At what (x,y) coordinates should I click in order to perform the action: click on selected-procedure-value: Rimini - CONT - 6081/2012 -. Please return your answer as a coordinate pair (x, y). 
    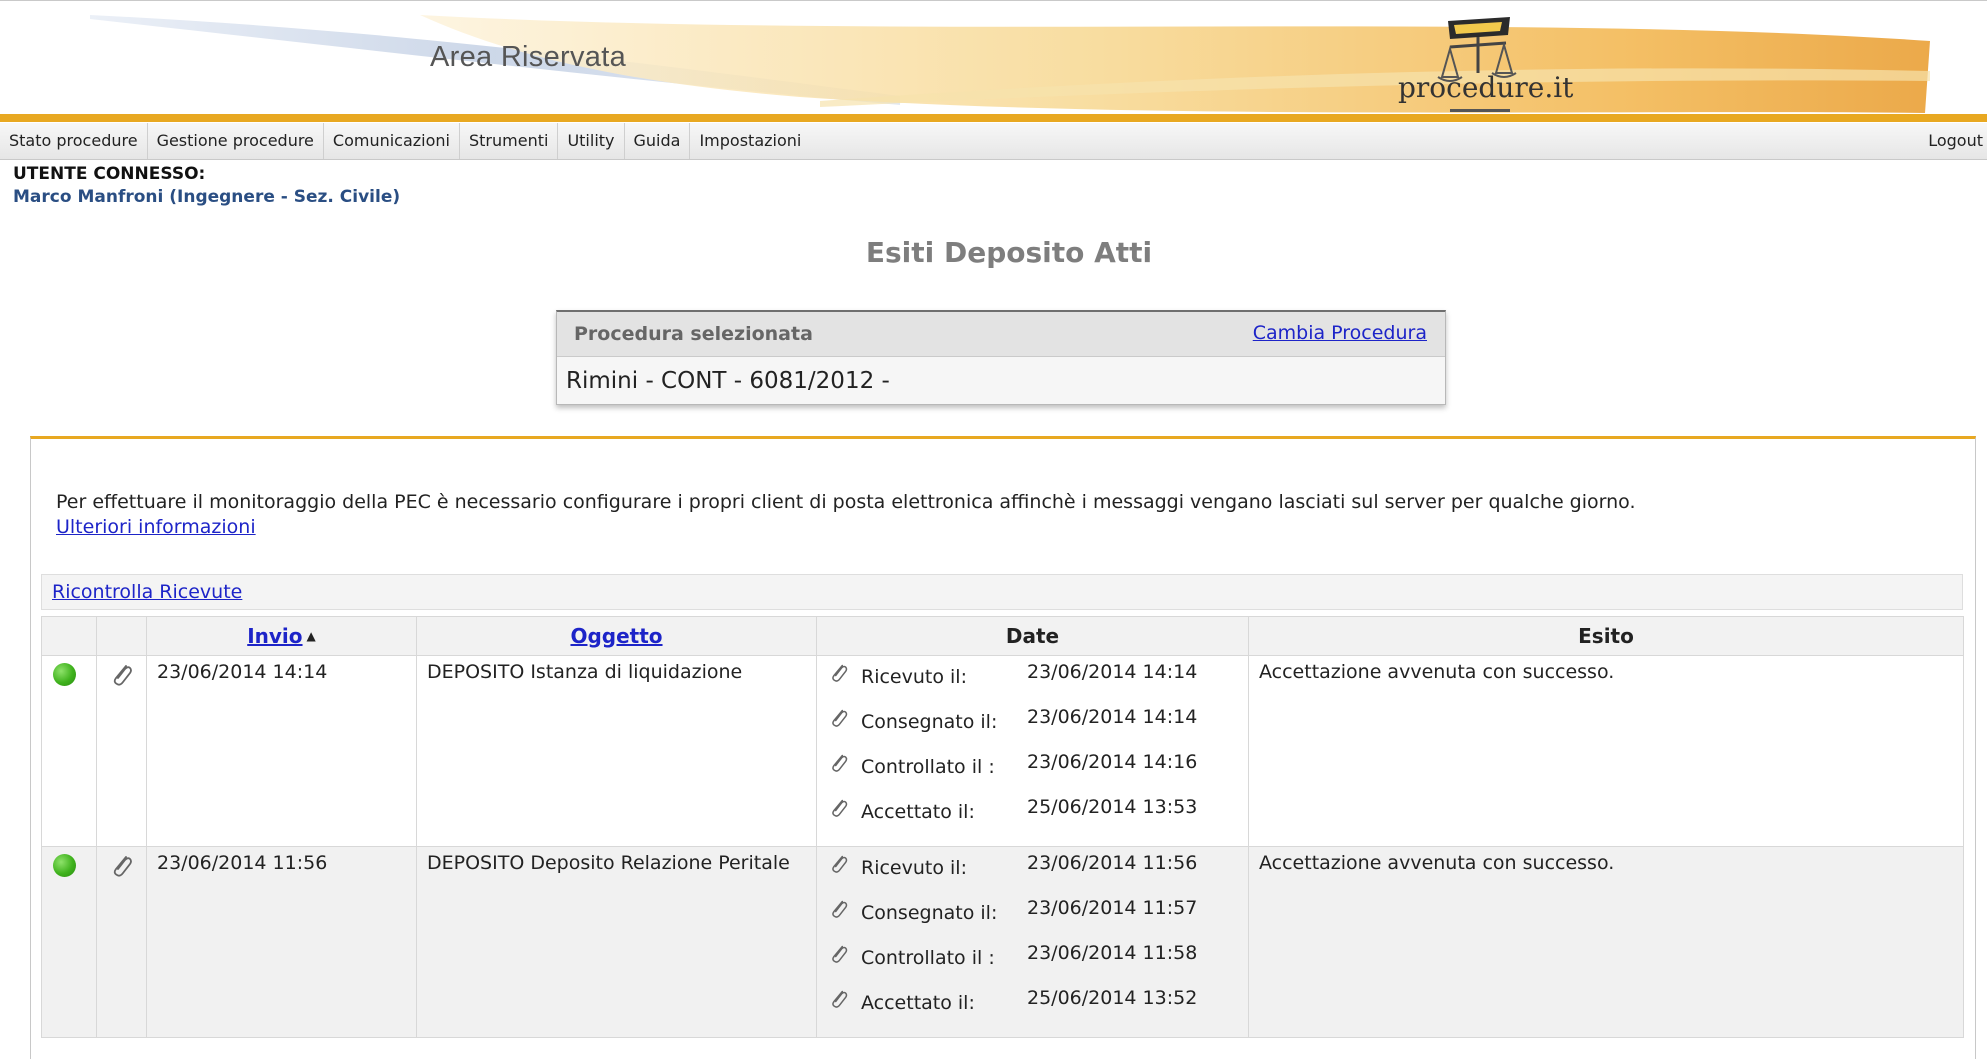
    Looking at the image, I should click on (728, 381).